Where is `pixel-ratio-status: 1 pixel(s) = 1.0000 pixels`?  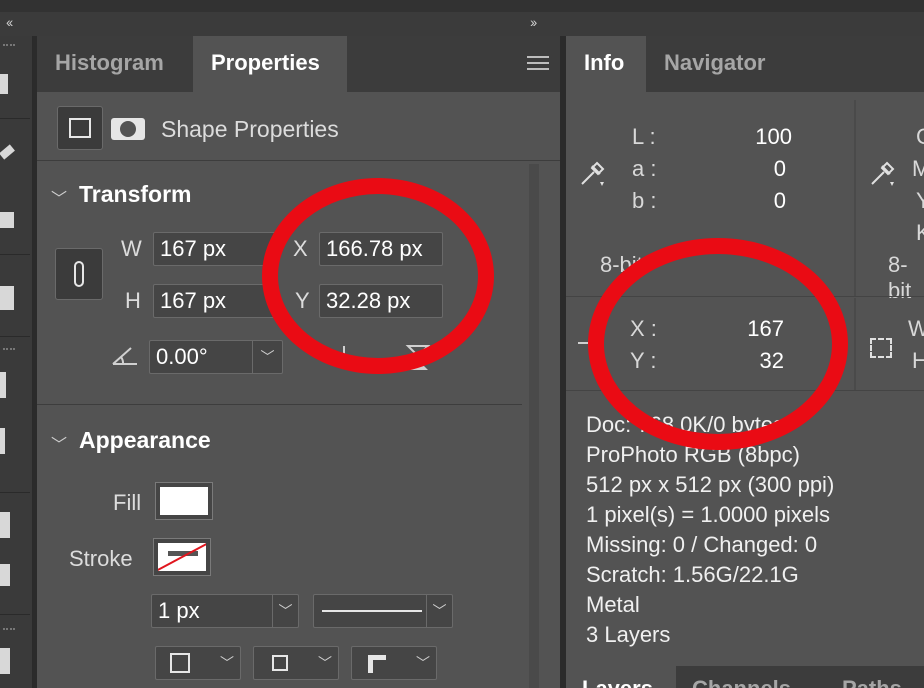 pixel-ratio-status: 1 pixel(s) = 1.0000 pixels is located at coordinates (708, 514).